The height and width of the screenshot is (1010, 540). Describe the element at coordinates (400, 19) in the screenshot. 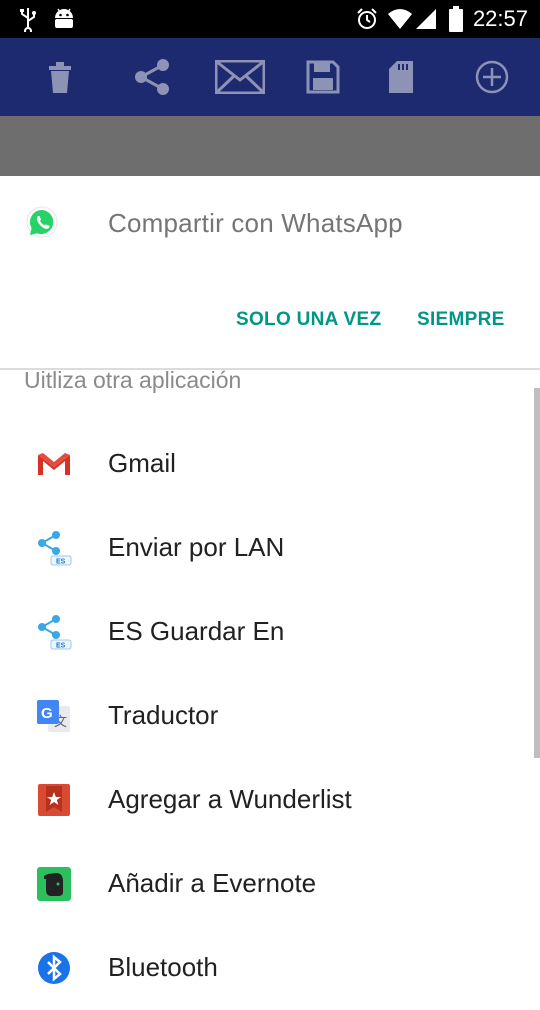

I see `wifi-icon` at that location.